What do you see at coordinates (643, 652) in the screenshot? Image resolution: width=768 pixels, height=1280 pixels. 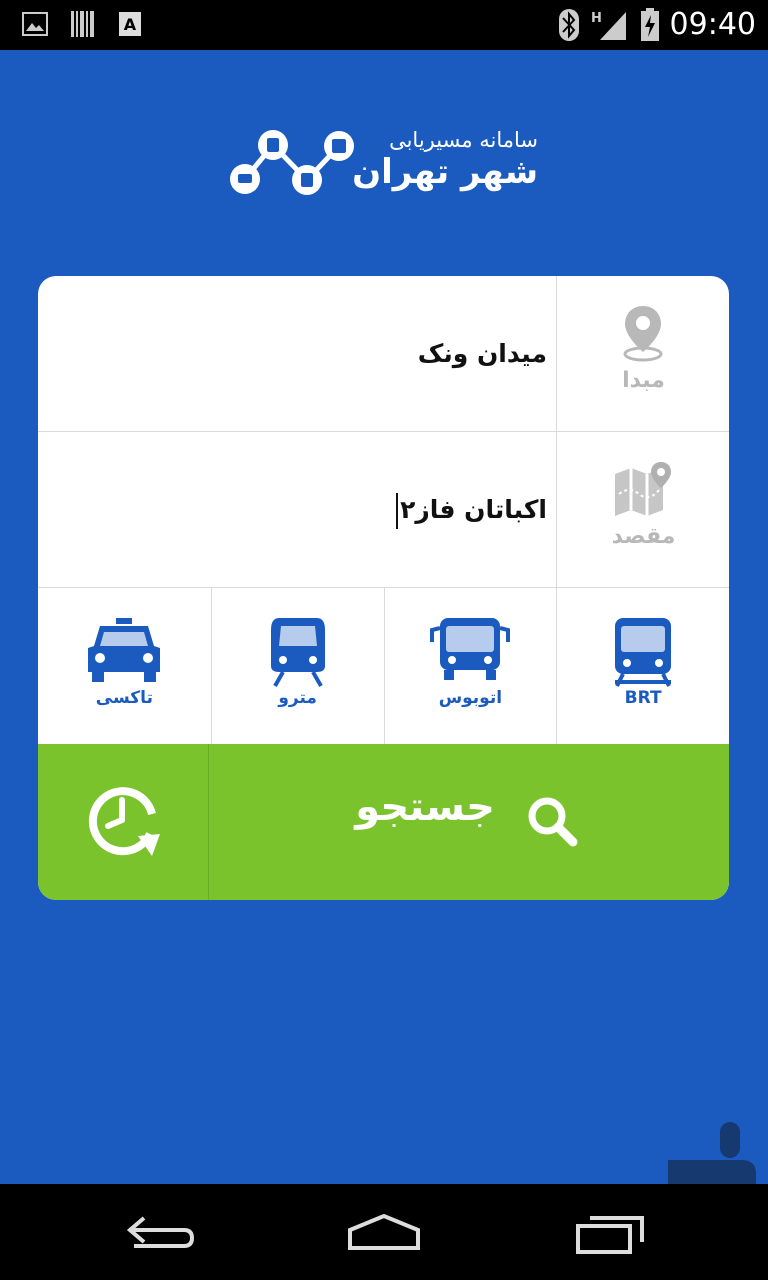 I see `brt-bus-icon` at bounding box center [643, 652].